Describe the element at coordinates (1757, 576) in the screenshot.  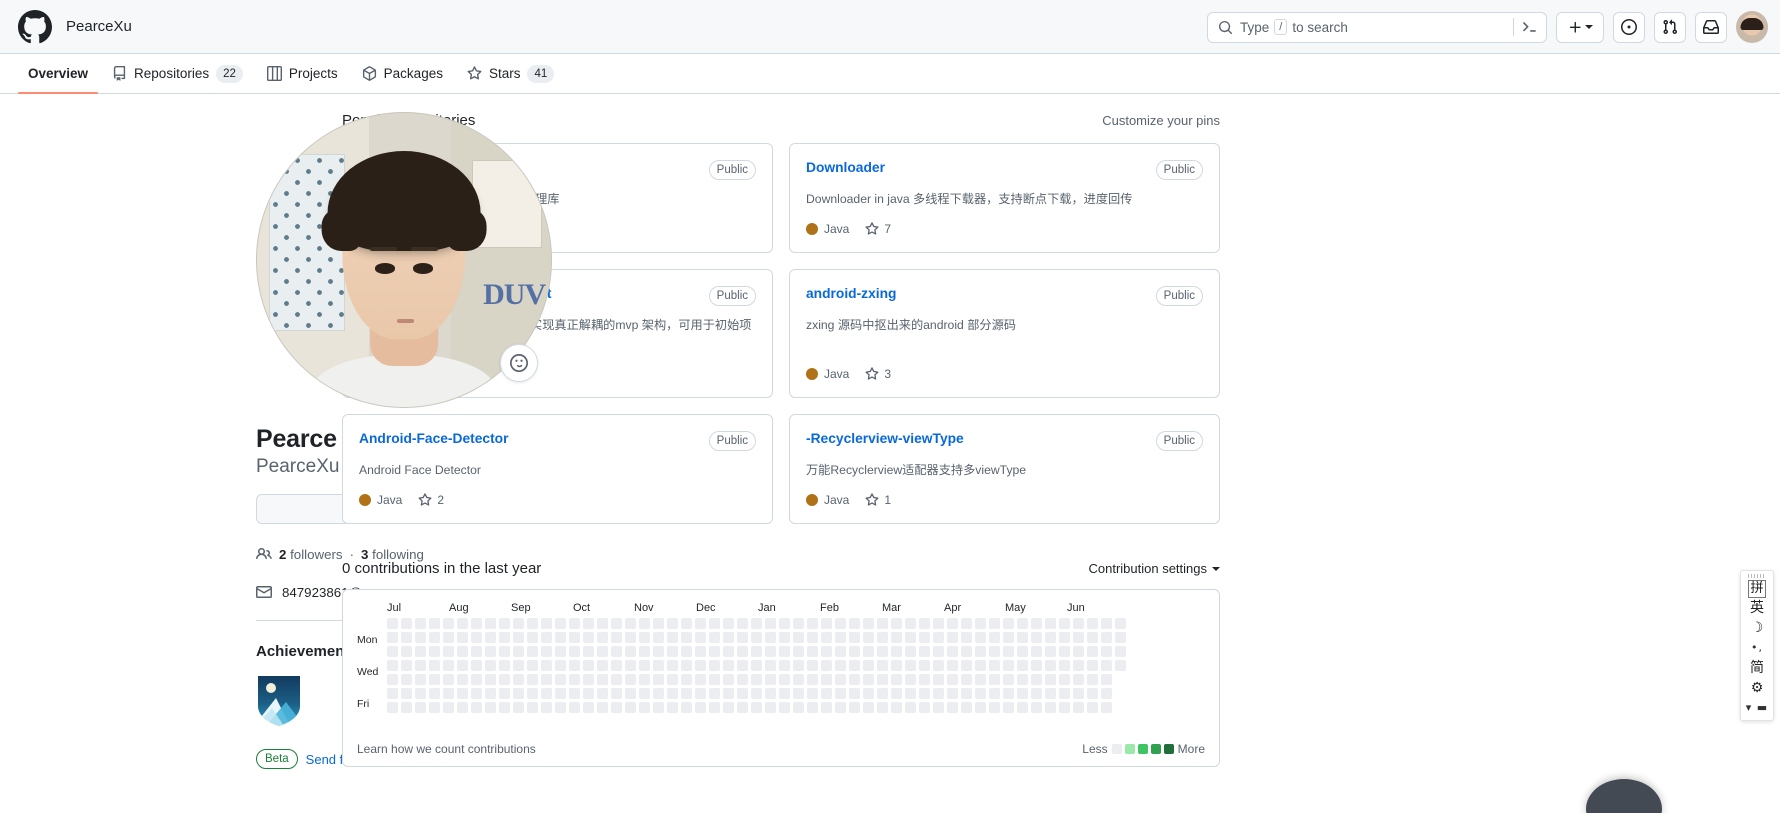
I see `ime-drag-handle` at that location.